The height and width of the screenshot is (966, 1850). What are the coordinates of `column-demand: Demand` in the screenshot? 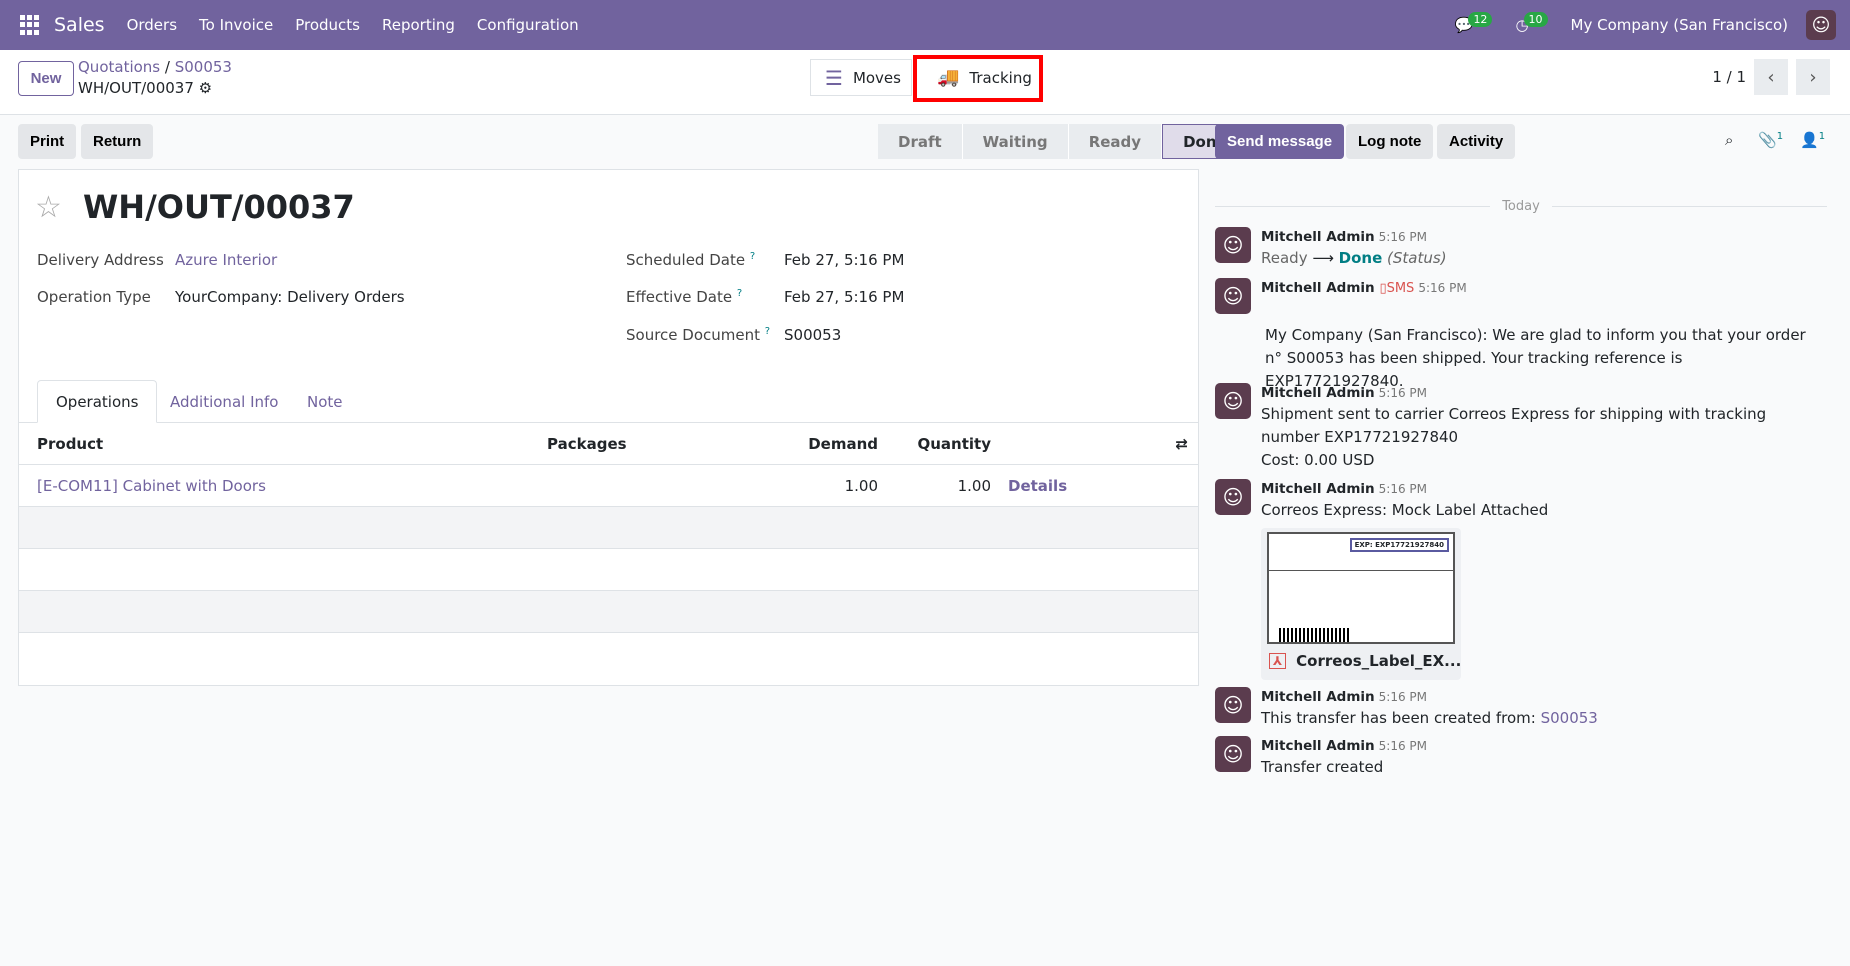 It's located at (843, 444).